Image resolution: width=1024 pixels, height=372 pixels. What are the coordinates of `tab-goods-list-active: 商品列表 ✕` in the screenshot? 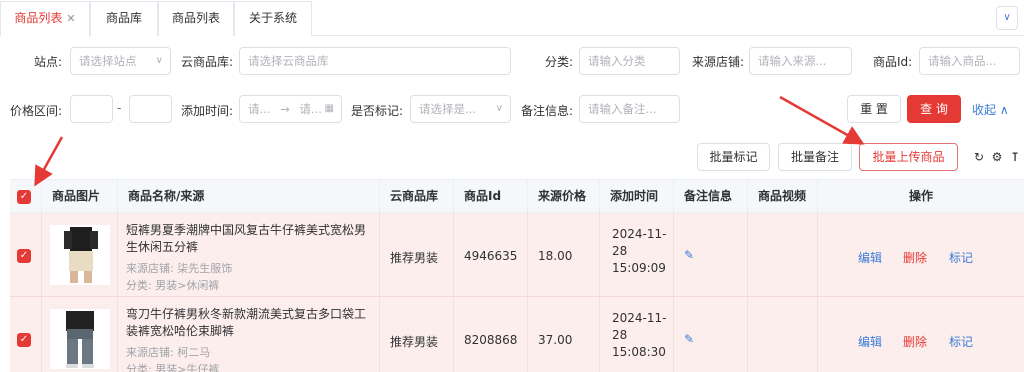 It's located at (45, 19).